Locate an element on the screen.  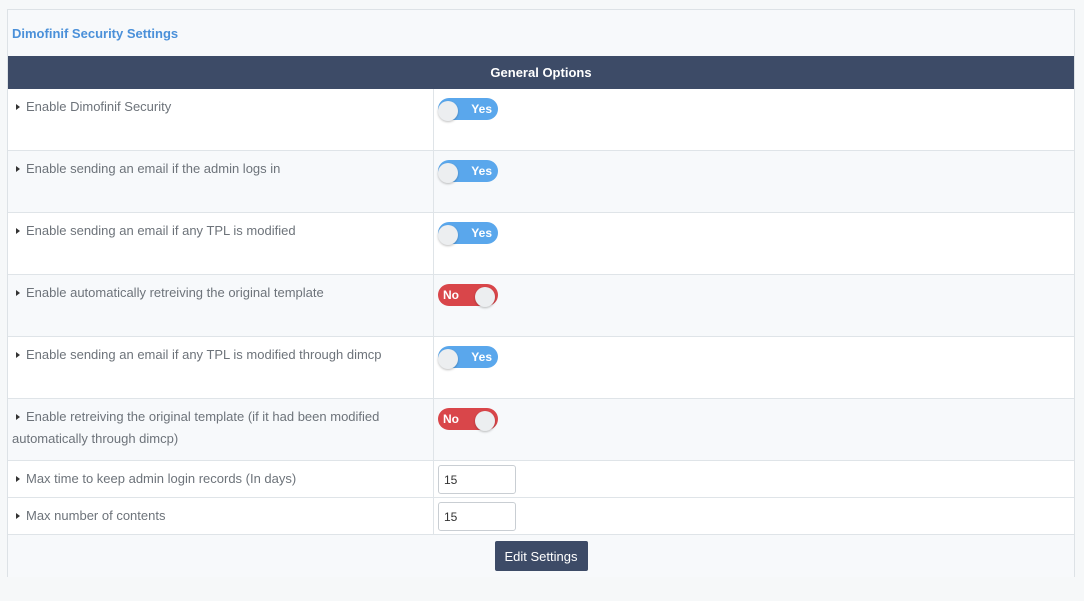
toggle-auto-retrieve-template: No is located at coordinates (468, 295).